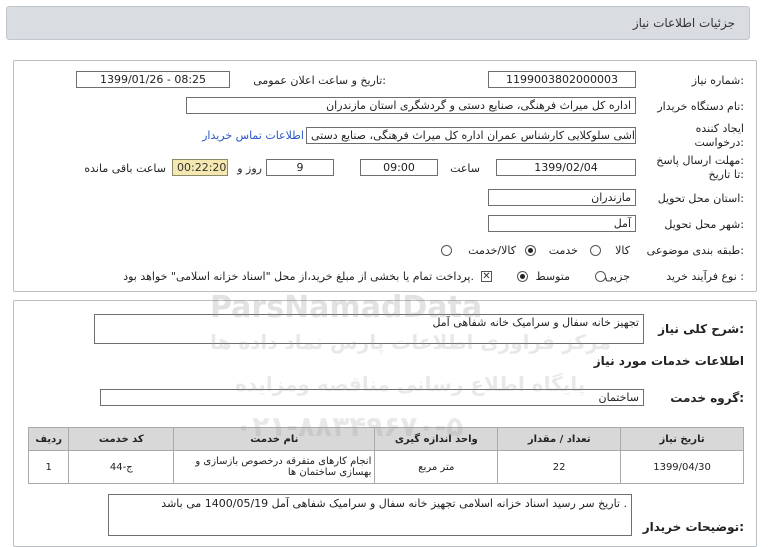 This screenshot has height=547, width=770. Describe the element at coordinates (522, 276) in the screenshot. I see `process-radio-medium` at that location.